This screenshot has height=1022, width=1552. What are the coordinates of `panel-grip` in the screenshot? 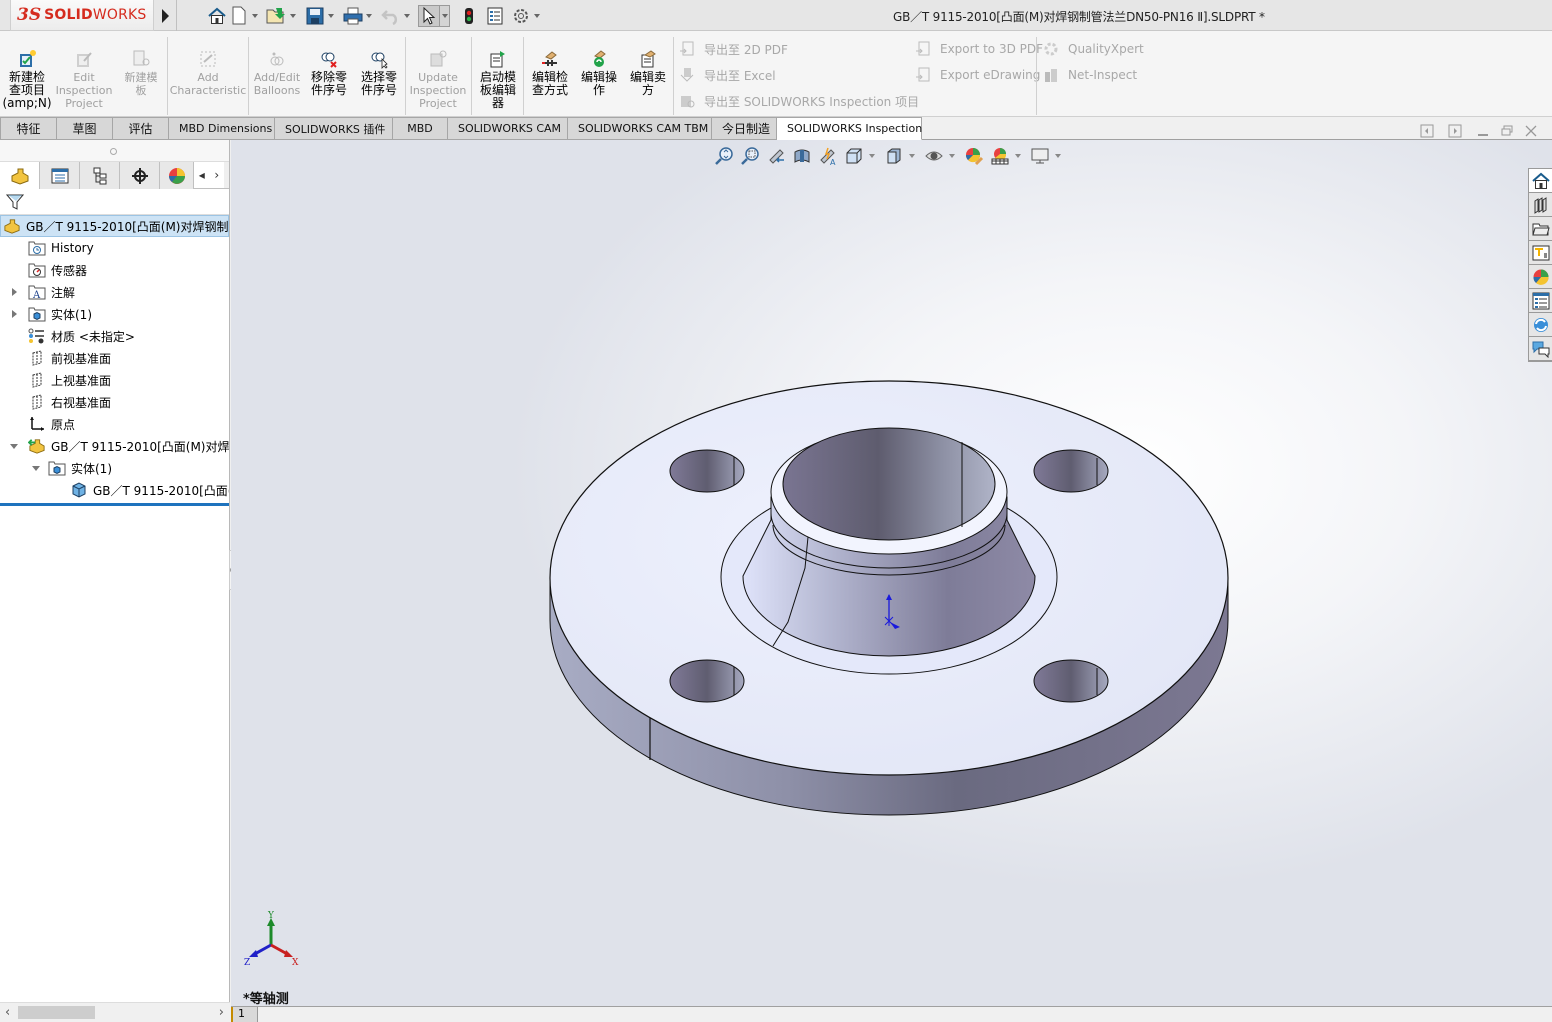 It's located at (114, 151).